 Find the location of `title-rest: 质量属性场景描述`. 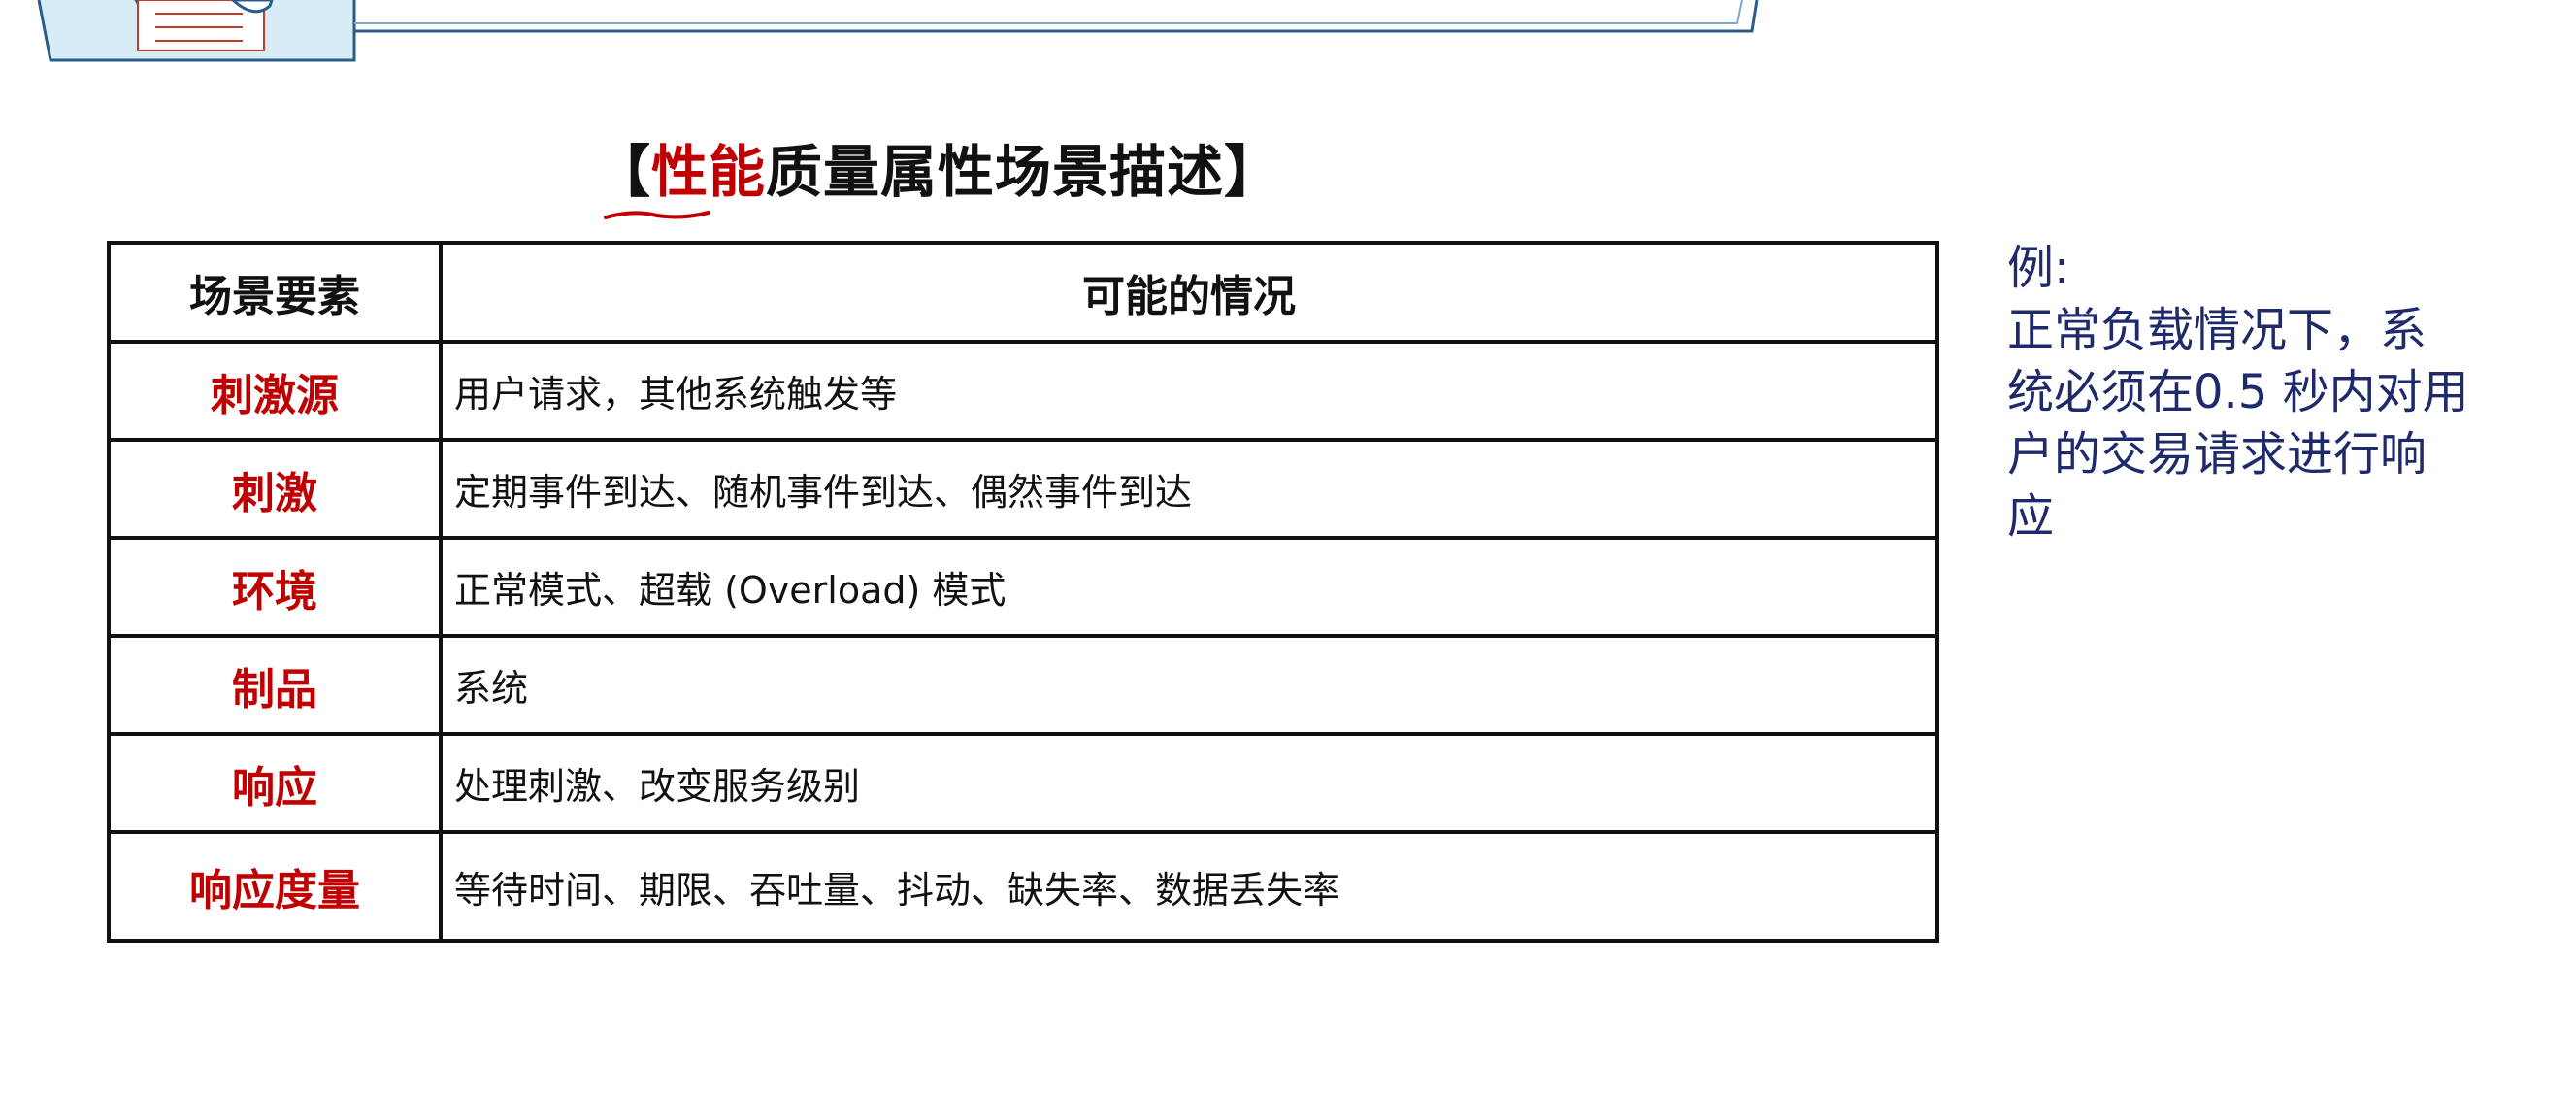

title-rest: 质量属性场景描述 is located at coordinates (995, 172).